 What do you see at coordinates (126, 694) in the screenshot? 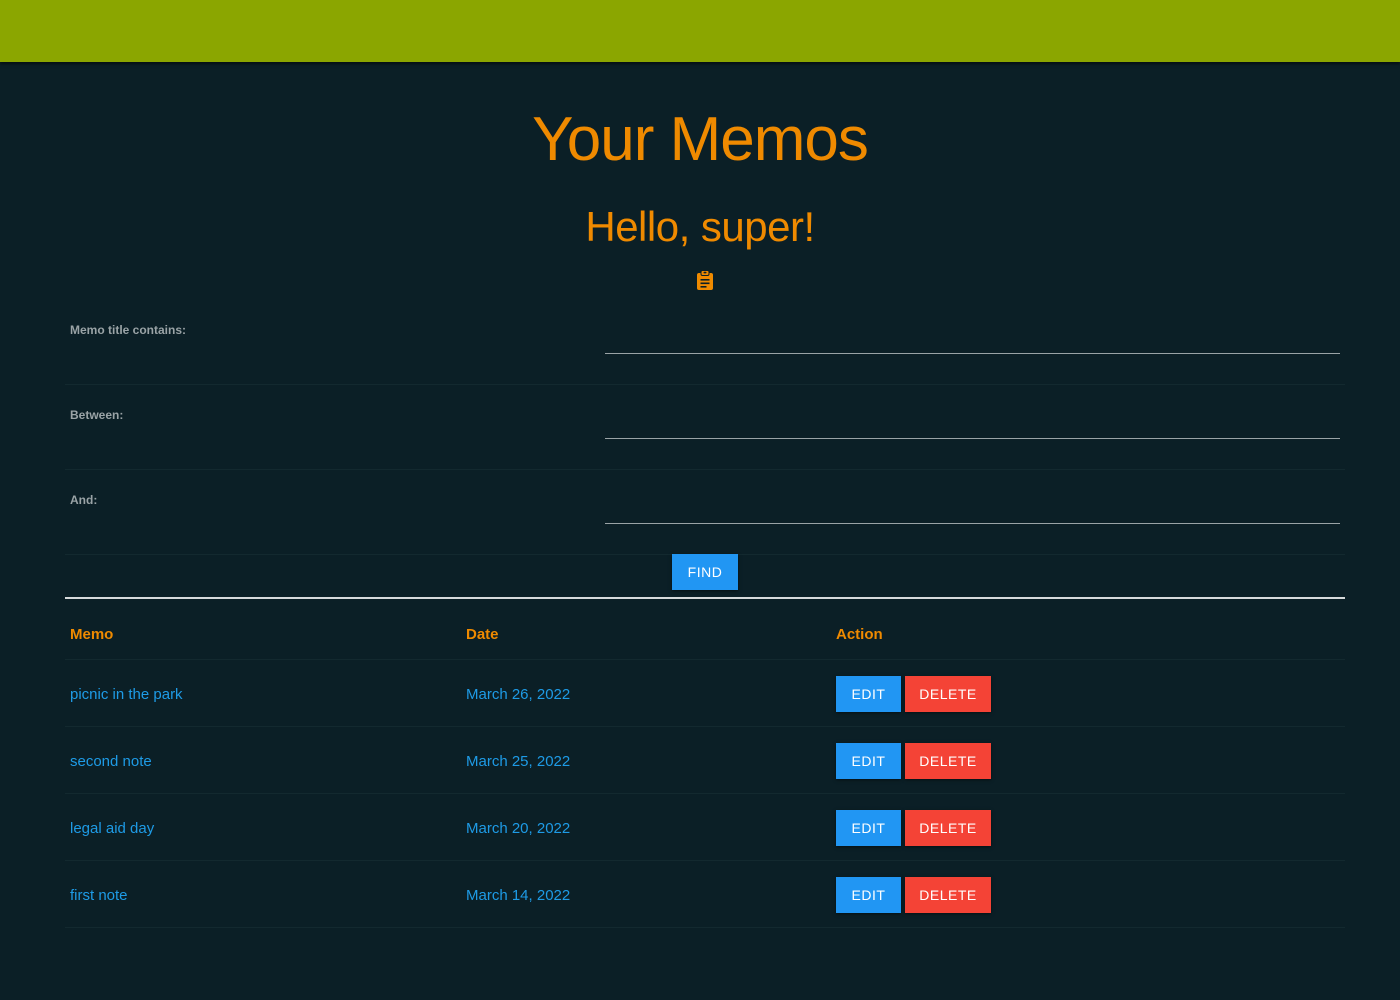
I see `memo-link: picnic in the park` at bounding box center [126, 694].